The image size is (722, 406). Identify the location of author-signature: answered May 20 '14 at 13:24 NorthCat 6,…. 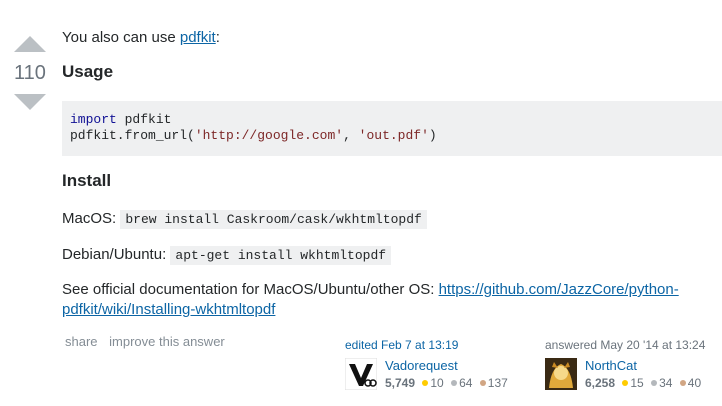
(630, 364).